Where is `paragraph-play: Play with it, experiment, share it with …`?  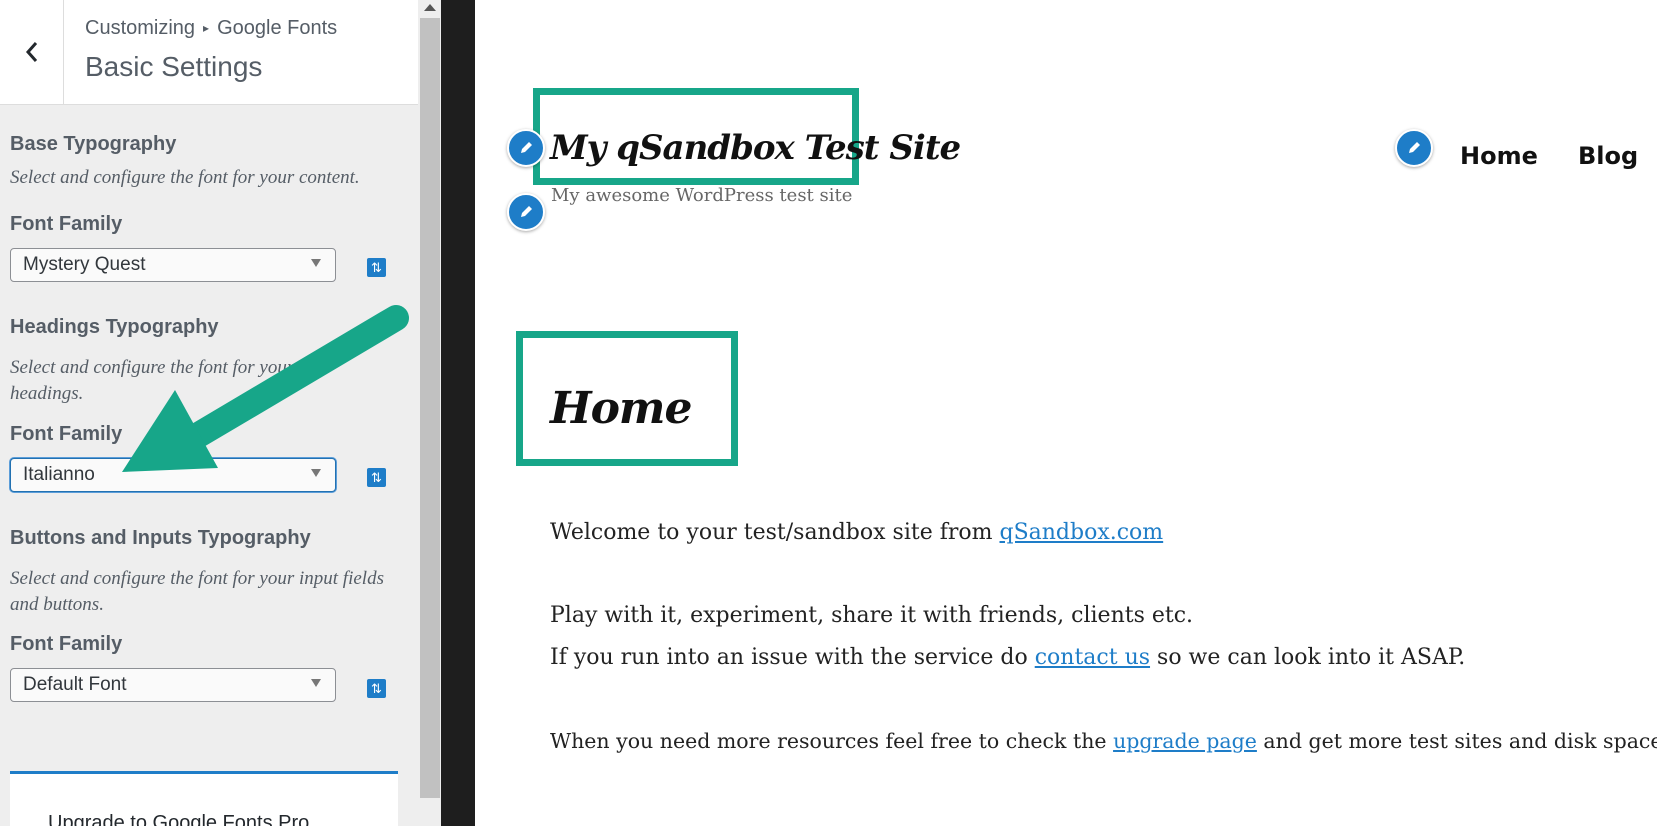
paragraph-play: Play with it, experiment, share it with … is located at coordinates (872, 615).